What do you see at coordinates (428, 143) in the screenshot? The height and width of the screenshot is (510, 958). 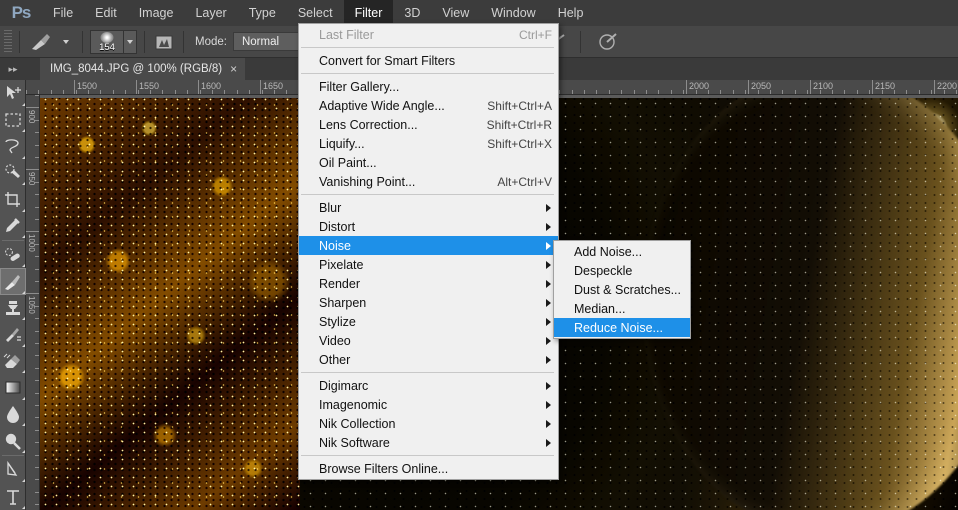 I see `menu-item-liquify: Liquify... Shift+Ctrl+X` at bounding box center [428, 143].